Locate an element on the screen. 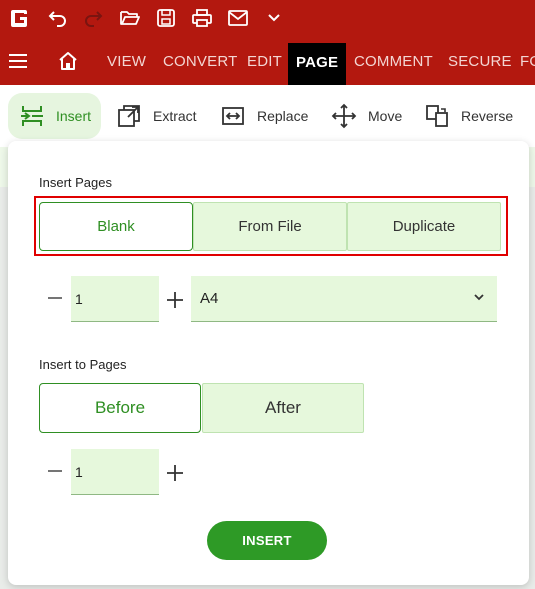 This screenshot has width=535, height=589. insert-tool-button: Insert is located at coordinates (55, 119).